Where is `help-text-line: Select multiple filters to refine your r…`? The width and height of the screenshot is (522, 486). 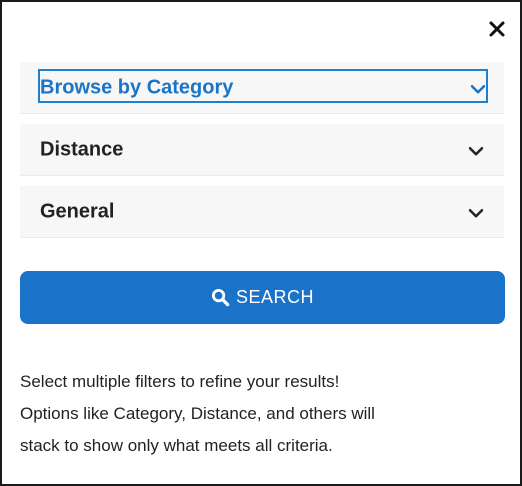
help-text-line: Select multiple filters to refine your r… is located at coordinates (180, 381).